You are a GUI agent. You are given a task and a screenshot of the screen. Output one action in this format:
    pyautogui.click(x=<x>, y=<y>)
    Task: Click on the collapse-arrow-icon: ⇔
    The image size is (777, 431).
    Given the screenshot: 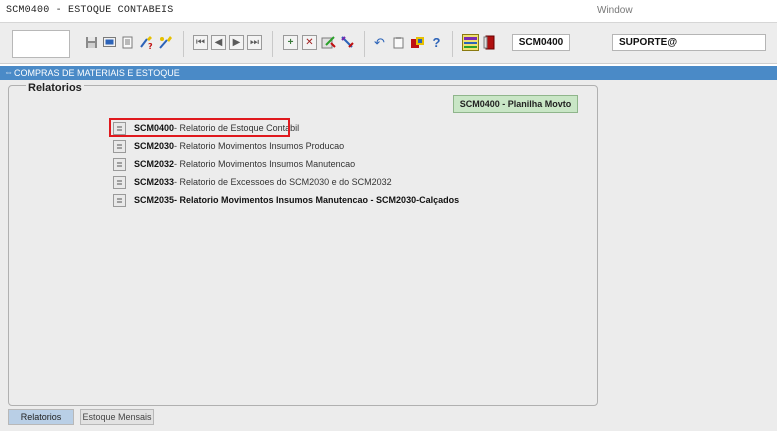 What is the action you would take?
    pyautogui.click(x=8, y=72)
    